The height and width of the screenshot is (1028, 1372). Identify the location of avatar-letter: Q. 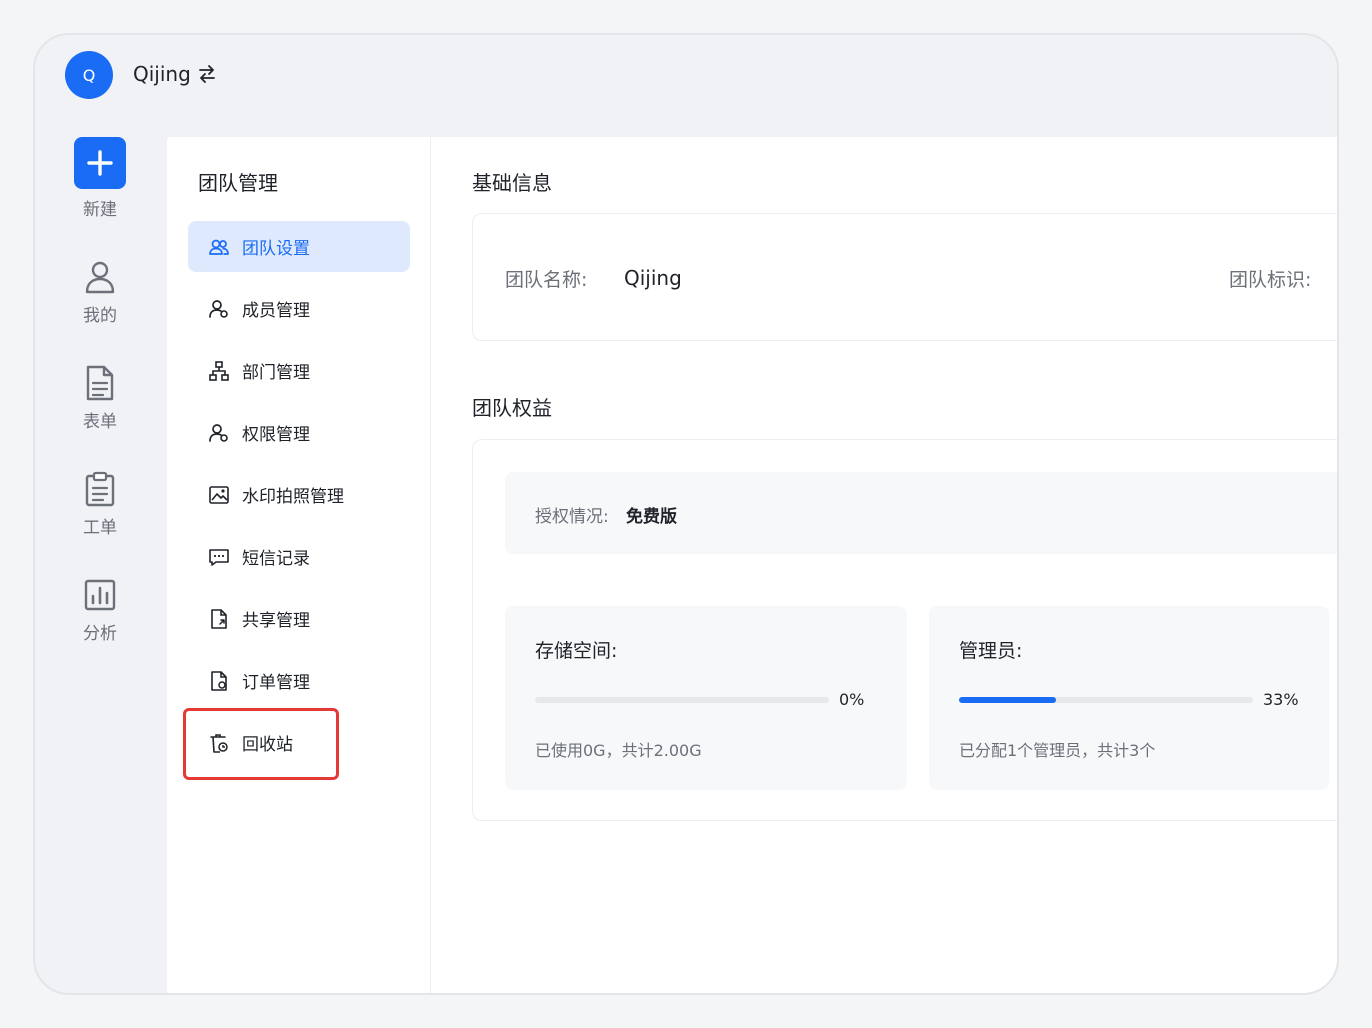
(89, 75).